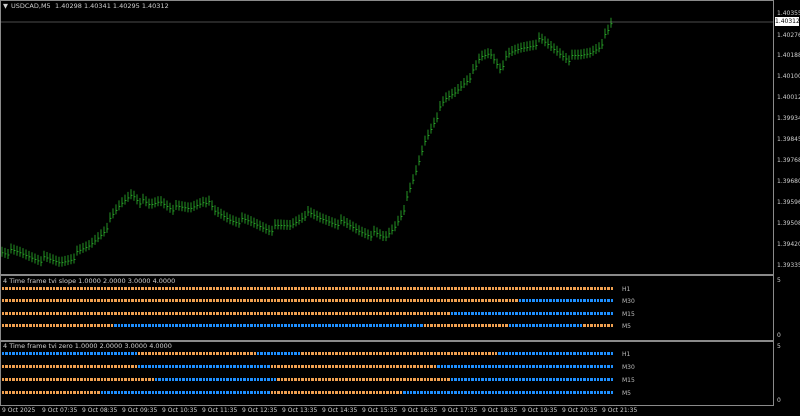  Describe the element at coordinates (5, 6) in the screenshot. I see `triangle-down-icon: ▼` at that location.